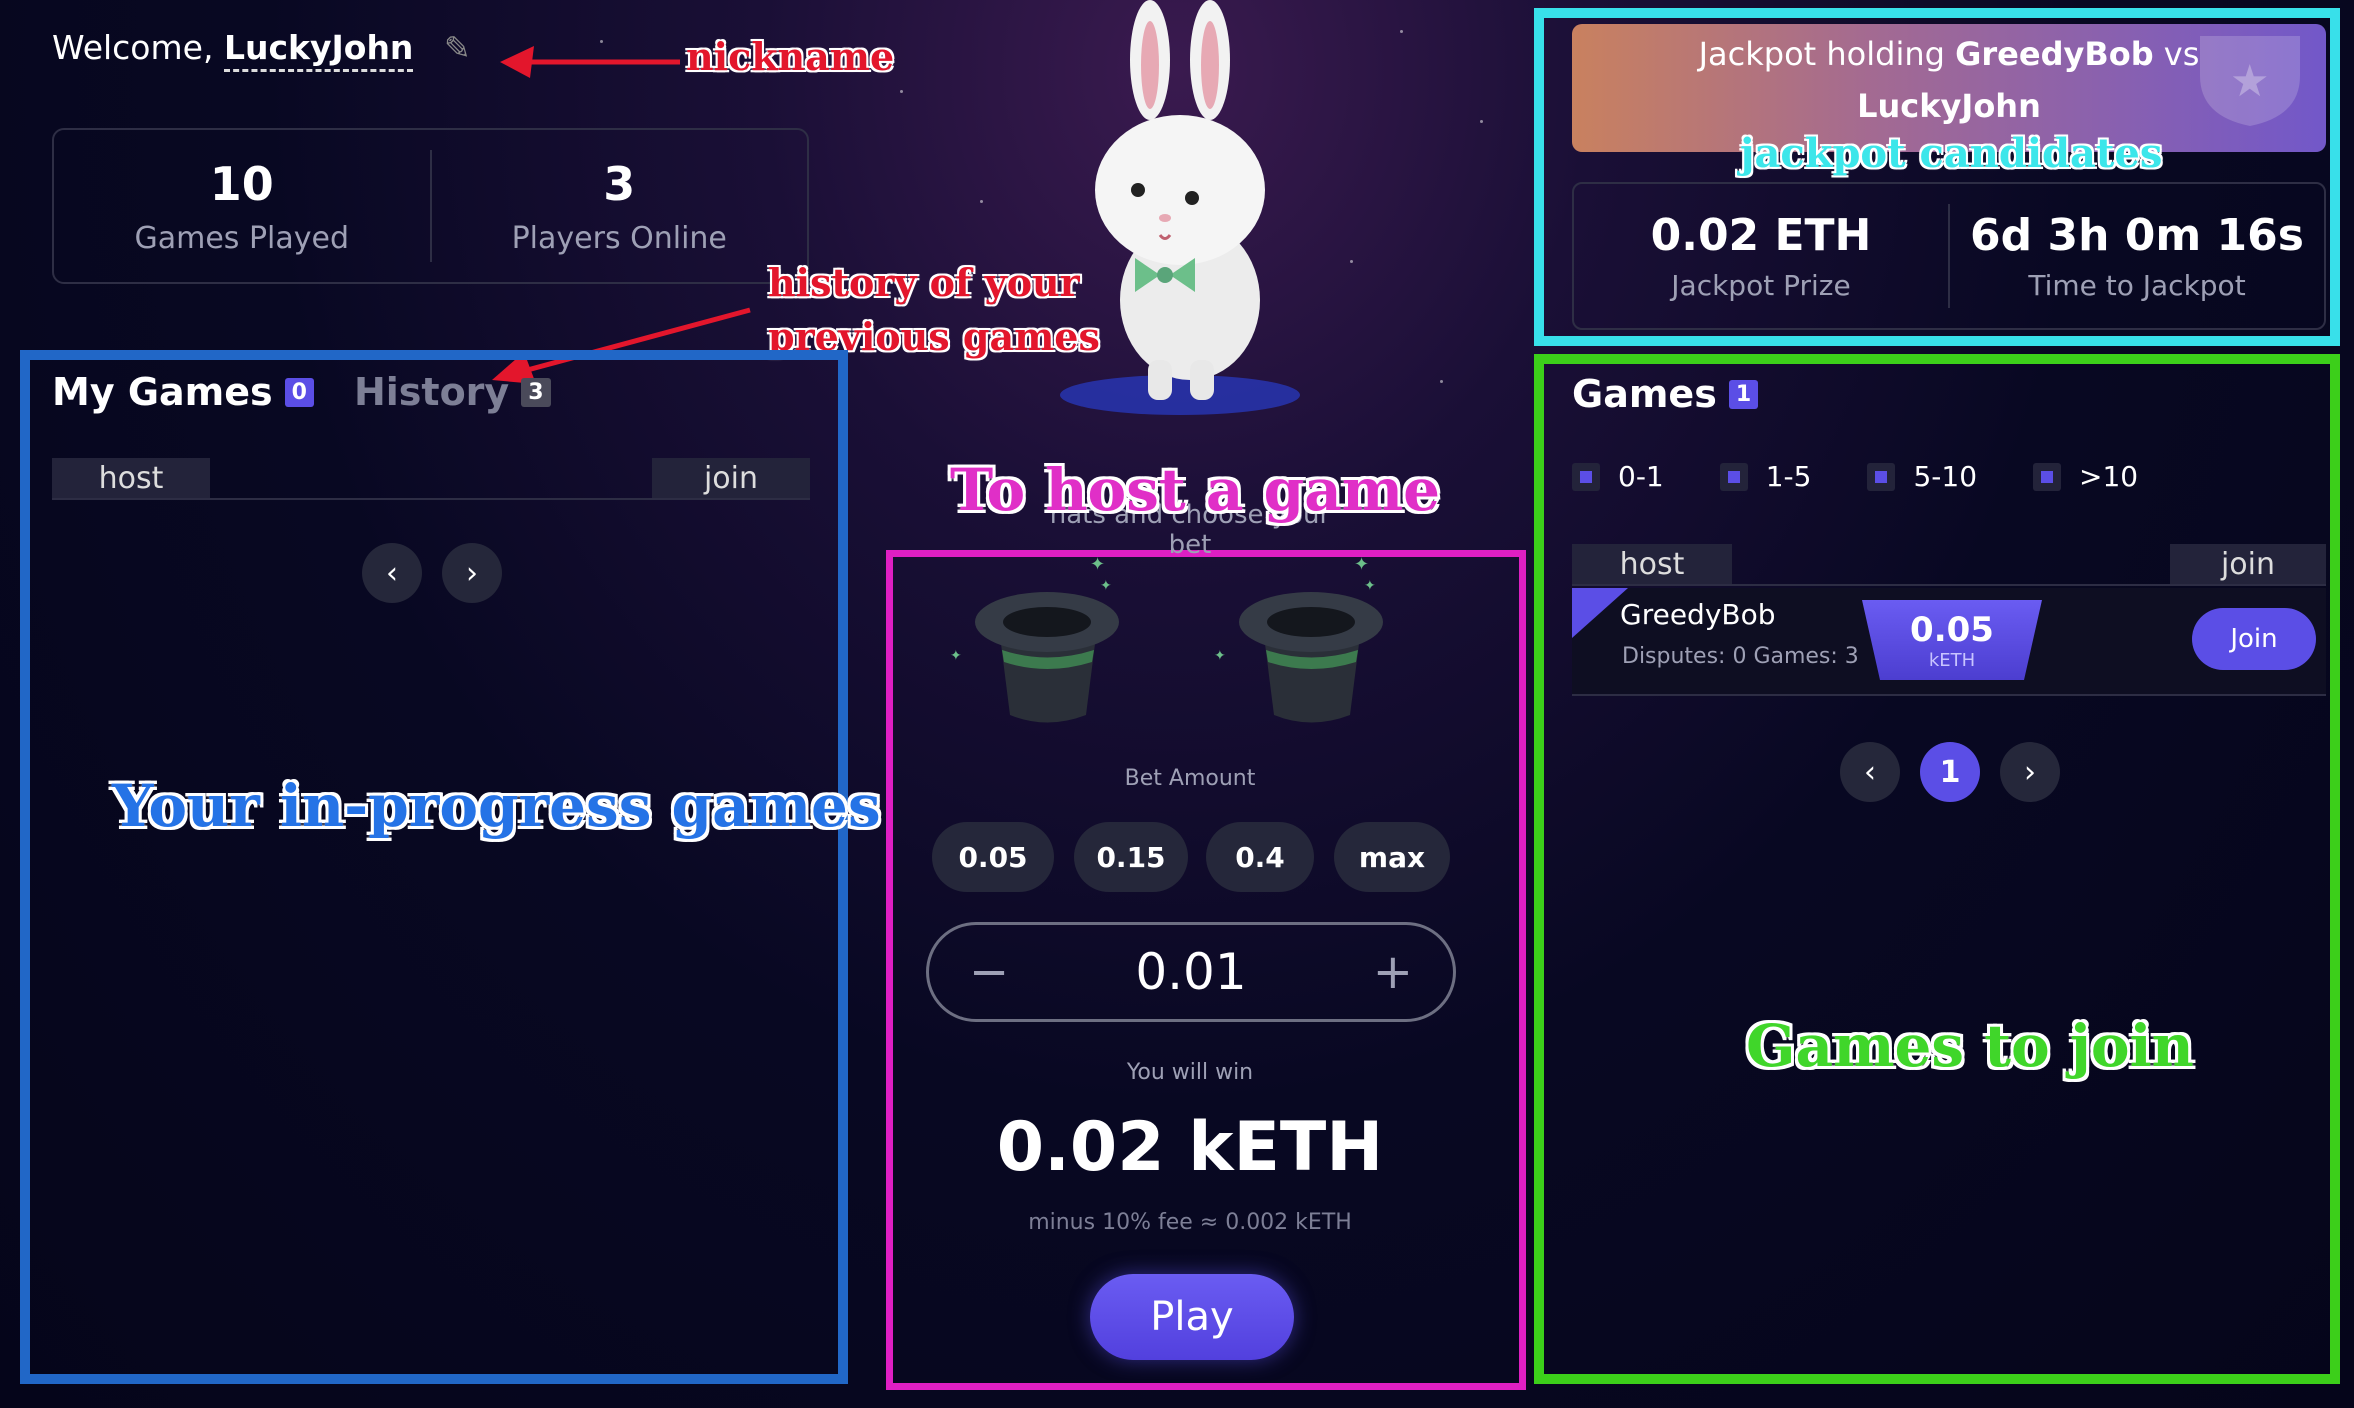 This screenshot has width=2354, height=1408. I want to click on plus-icon: +, so click(1393, 972).